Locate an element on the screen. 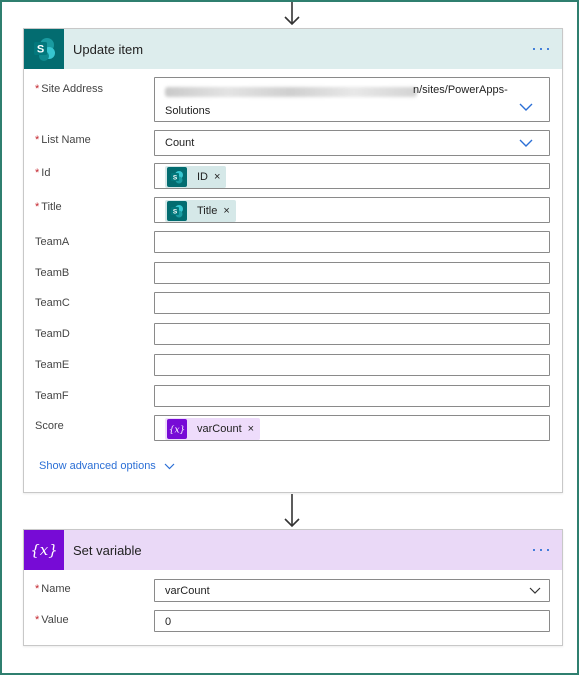 This screenshot has height=675, width=579. team-d-row: TeamD is located at coordinates (293, 334).